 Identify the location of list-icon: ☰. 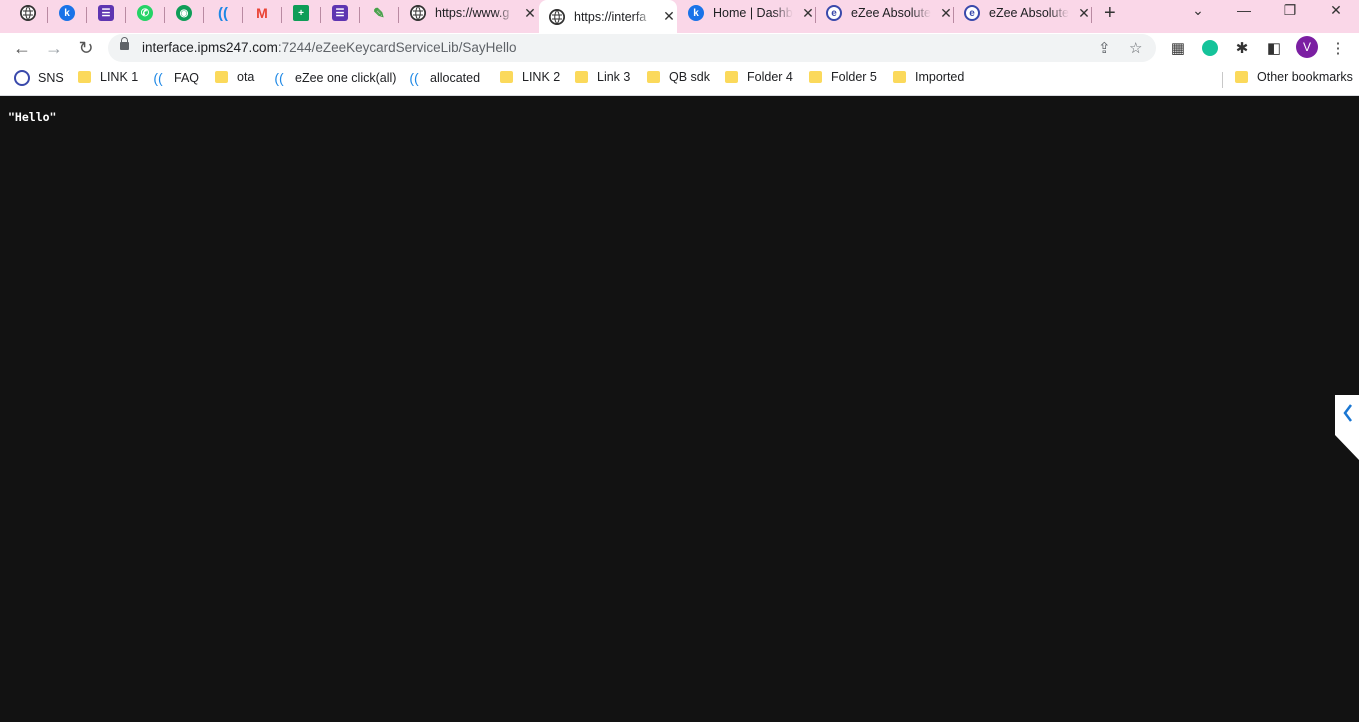
(106, 13).